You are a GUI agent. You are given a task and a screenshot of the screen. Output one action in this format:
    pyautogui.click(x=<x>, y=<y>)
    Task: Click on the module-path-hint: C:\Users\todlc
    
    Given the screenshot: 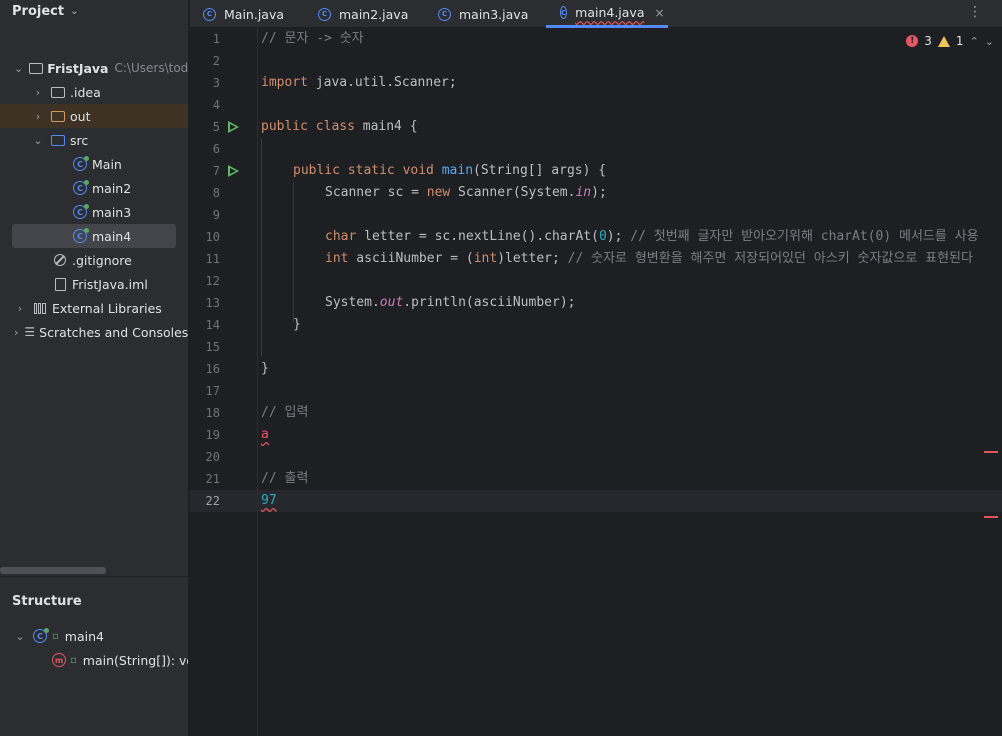 What is the action you would take?
    pyautogui.click(x=151, y=68)
    